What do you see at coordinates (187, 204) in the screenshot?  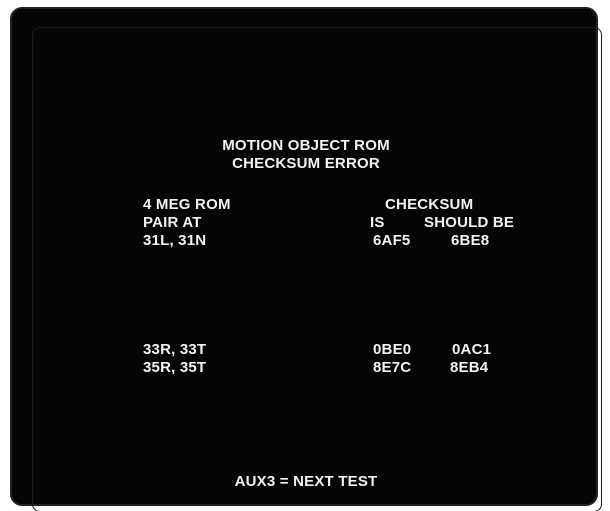 I see `left-header-line-1: 4 MEG ROM` at bounding box center [187, 204].